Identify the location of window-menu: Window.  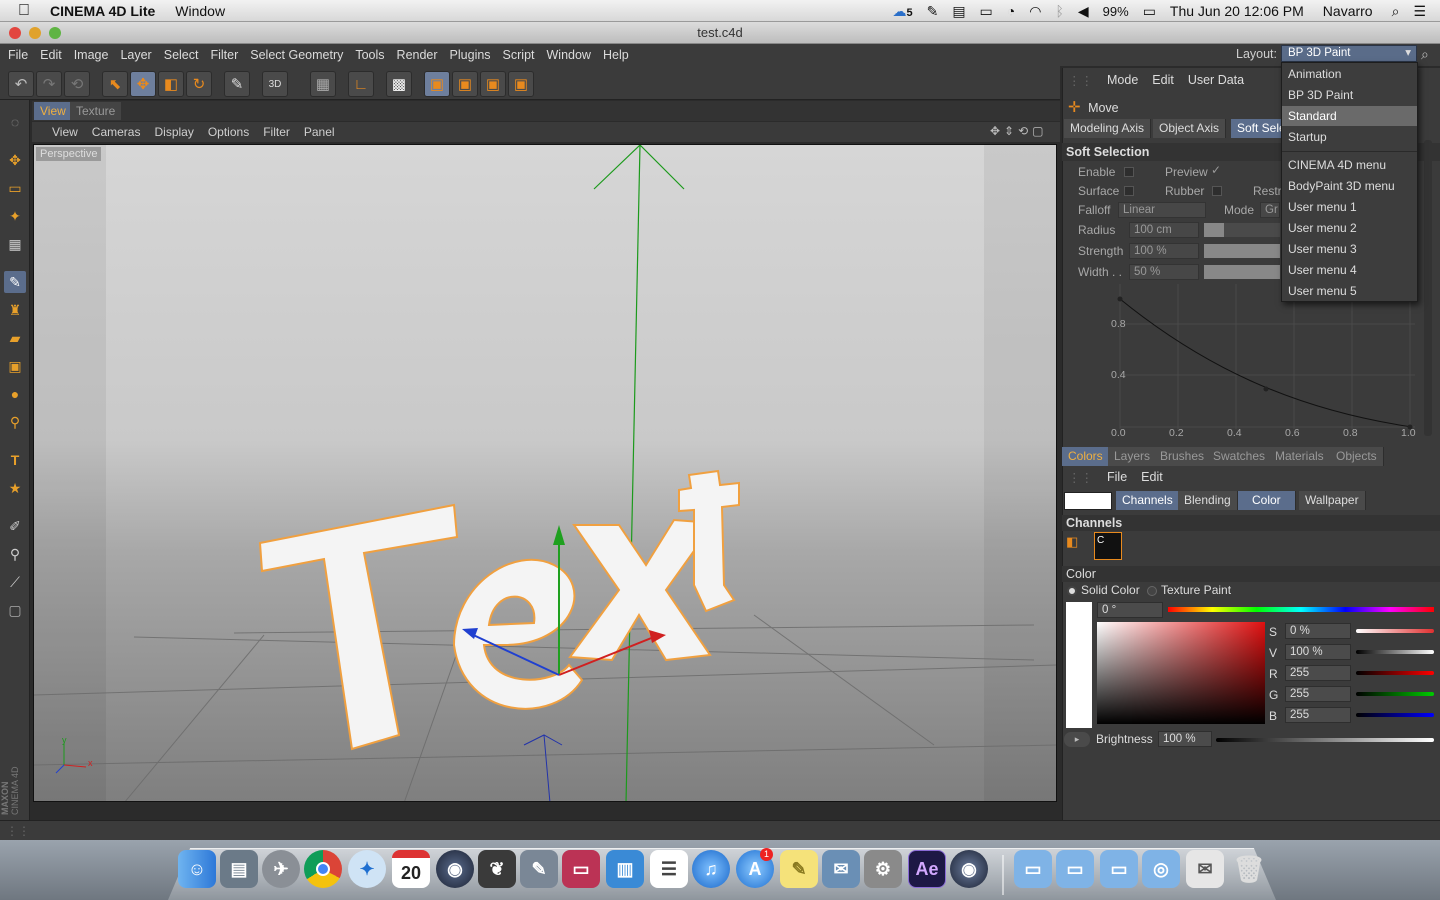
(200, 11).